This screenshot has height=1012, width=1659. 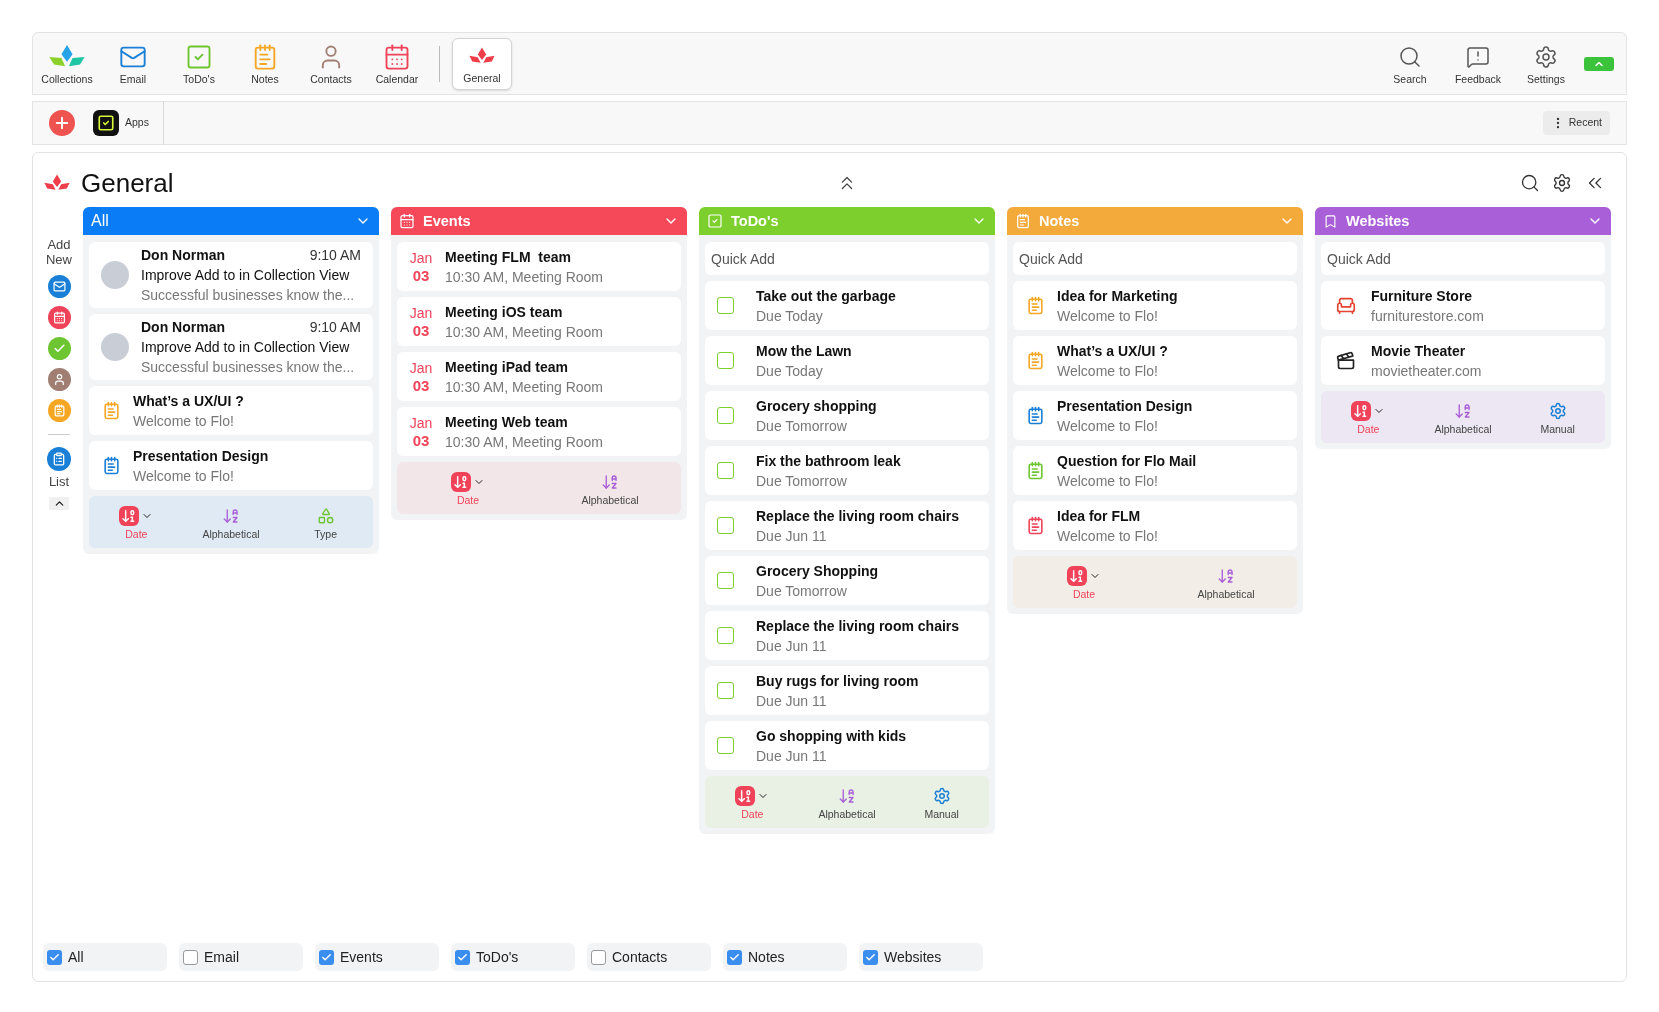 What do you see at coordinates (1599, 63) in the screenshot?
I see `collapse-toggle` at bounding box center [1599, 63].